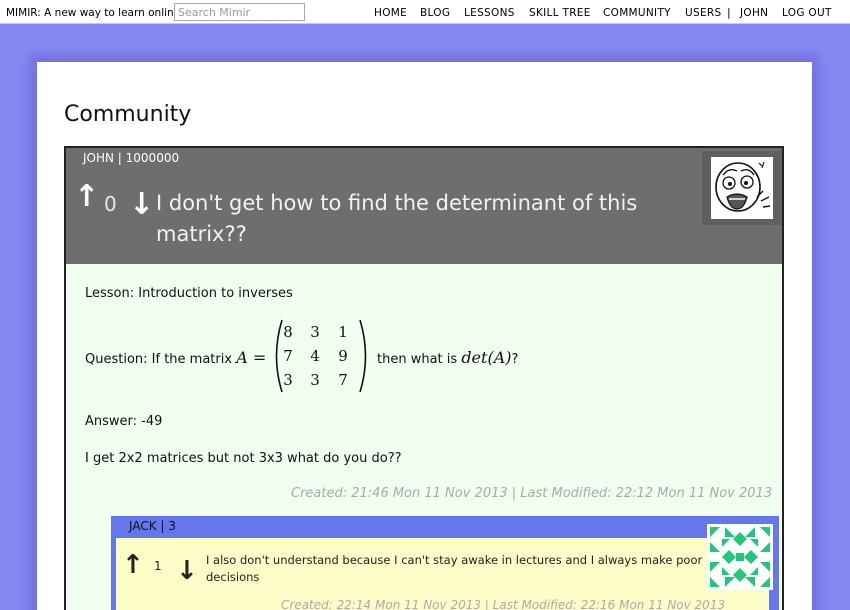  I want to click on nav-lessons: LESSONS, so click(489, 13).